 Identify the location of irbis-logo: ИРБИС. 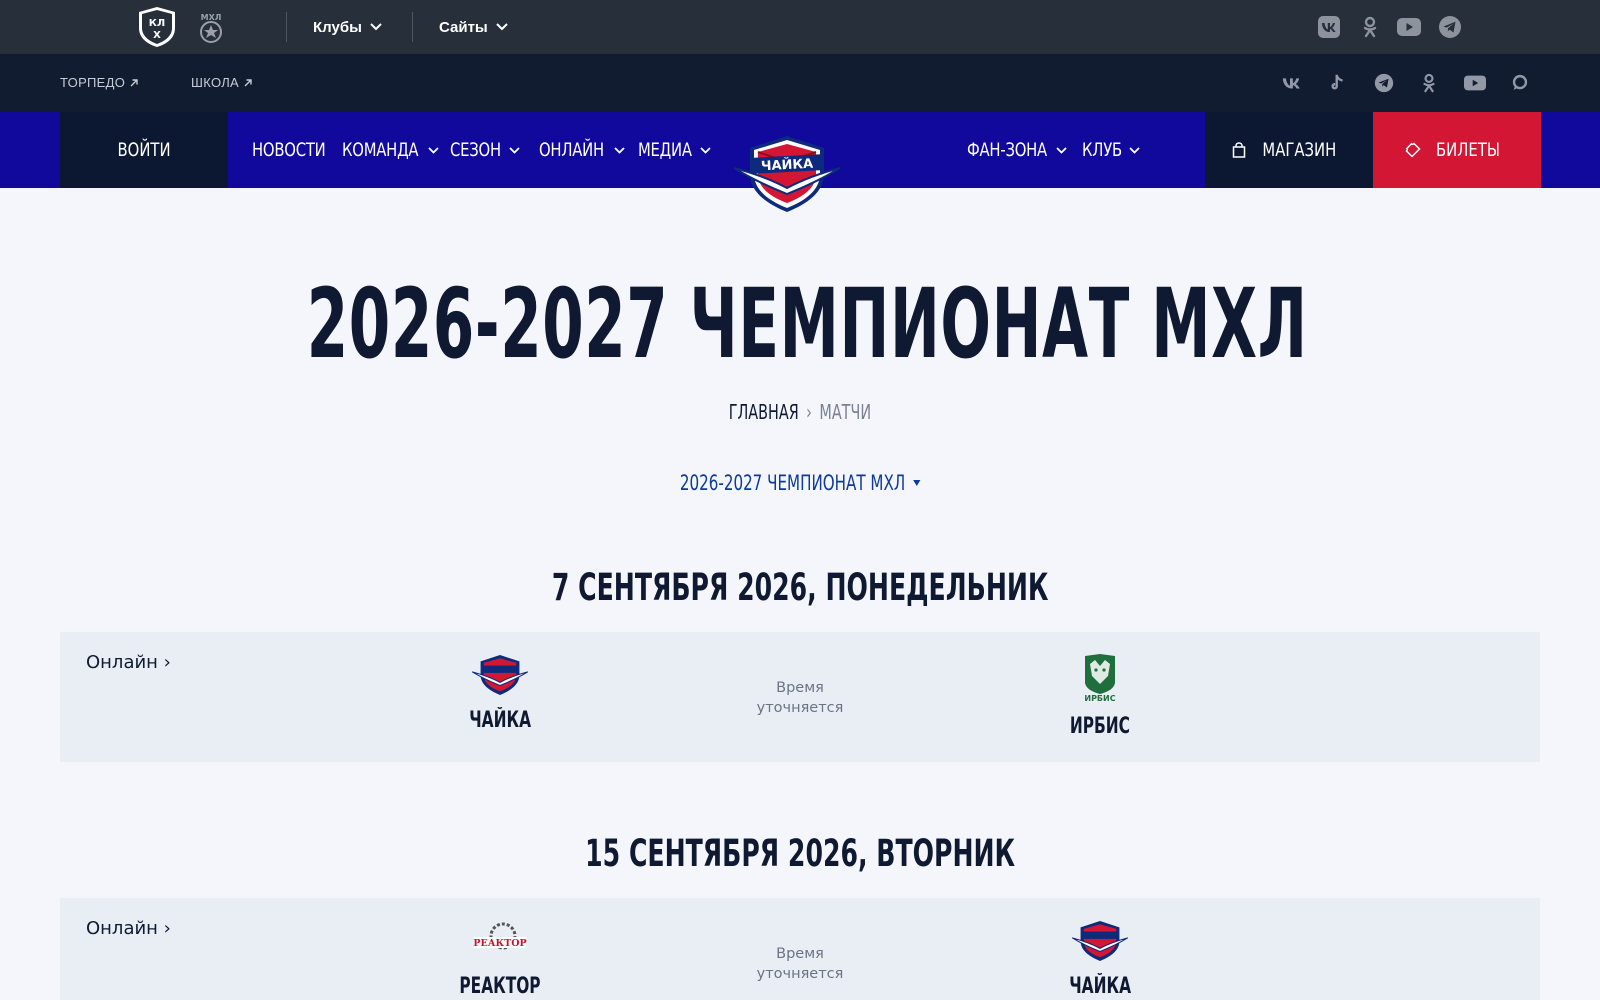
(1100, 678).